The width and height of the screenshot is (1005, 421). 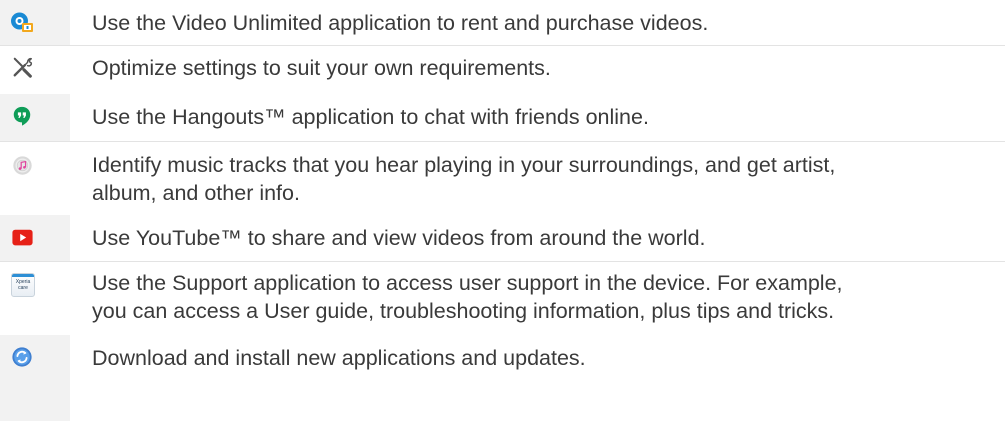 I want to click on support-icon-label: Xperia care, so click(x=23, y=285).